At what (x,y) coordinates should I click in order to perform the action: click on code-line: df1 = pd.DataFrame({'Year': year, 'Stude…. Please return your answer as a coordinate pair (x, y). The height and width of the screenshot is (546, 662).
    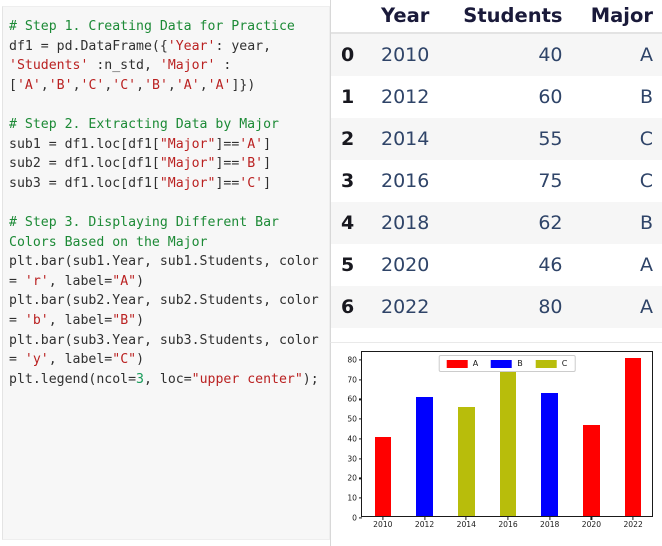
    Looking at the image, I should click on (167, 66).